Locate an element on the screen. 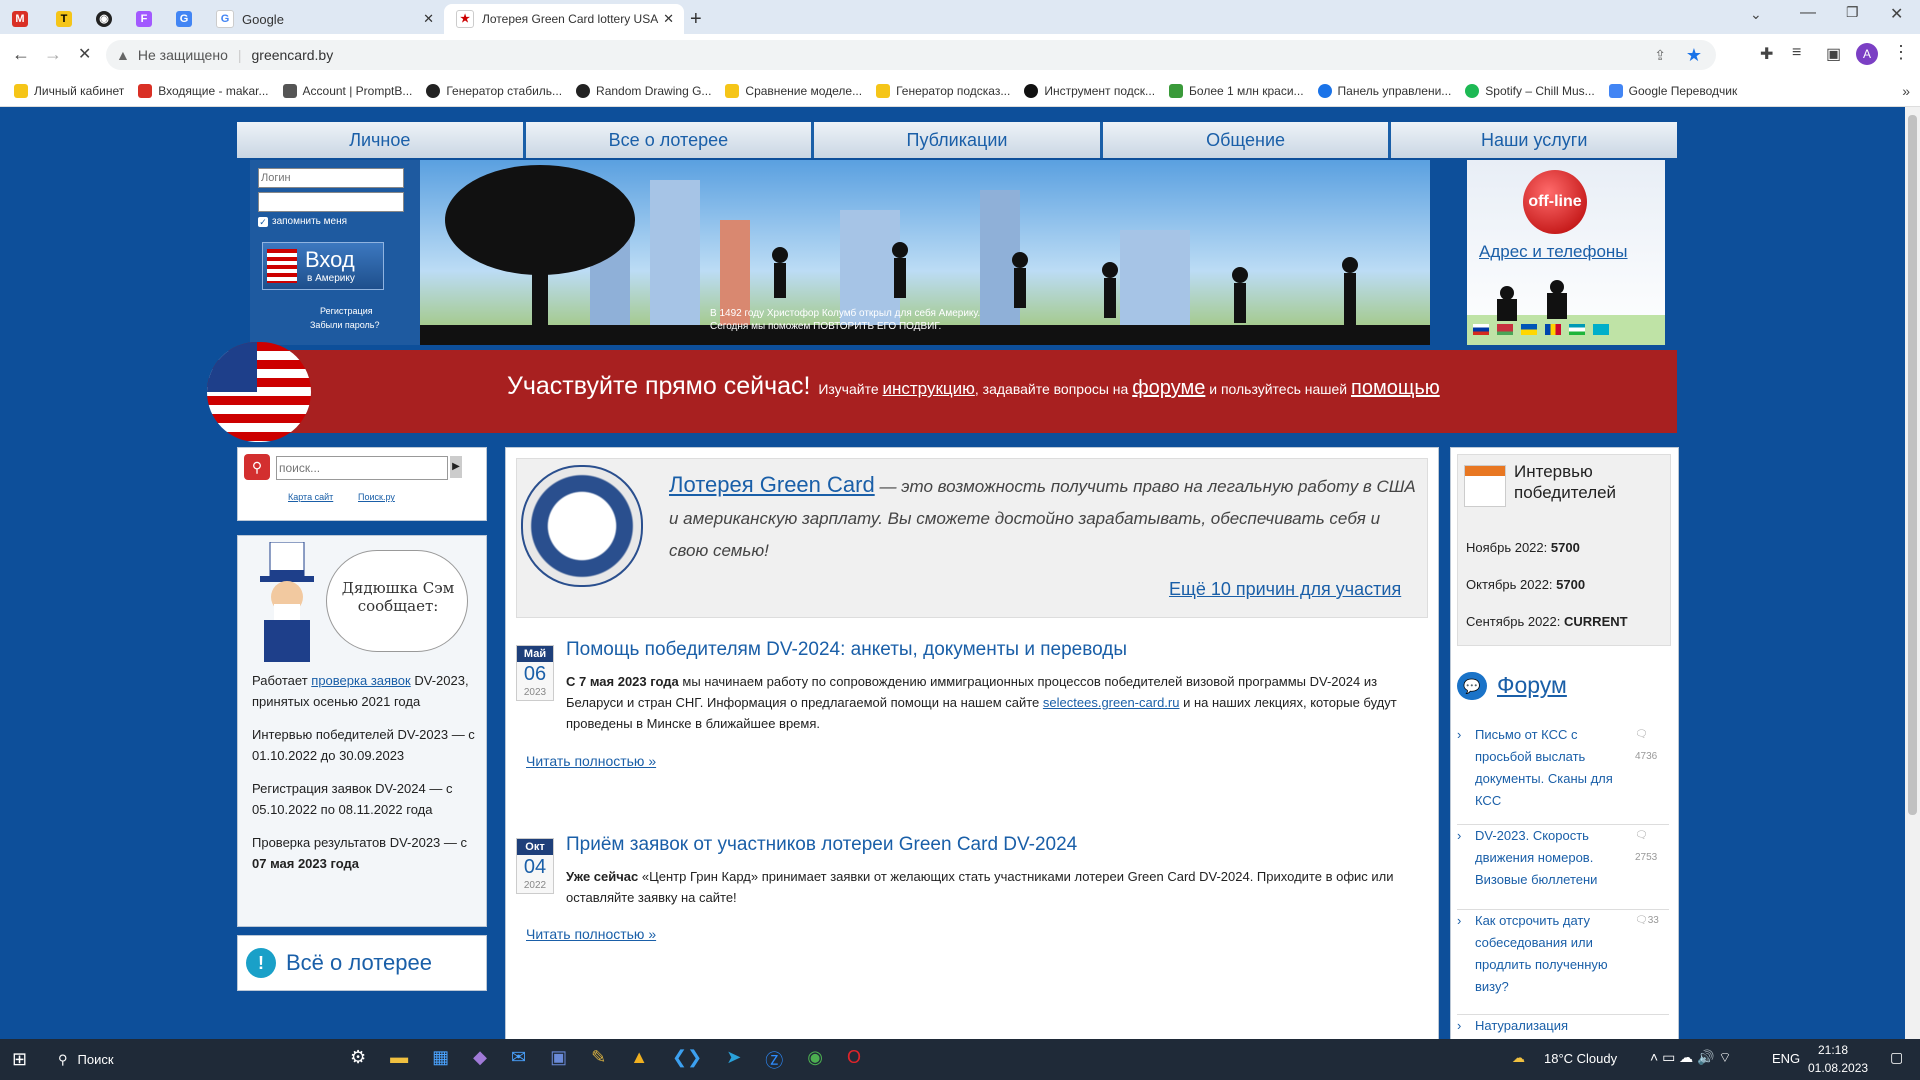  clock-date: 01.08.2023 is located at coordinates (1838, 1068).